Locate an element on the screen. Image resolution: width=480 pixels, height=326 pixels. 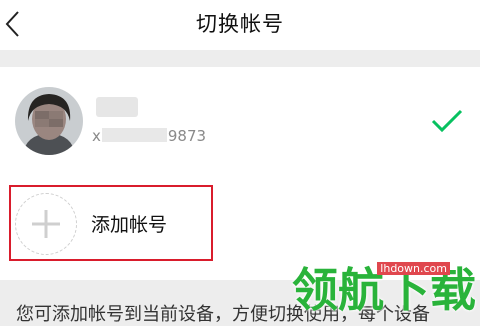
add-account-circle is located at coordinates (46, 224).